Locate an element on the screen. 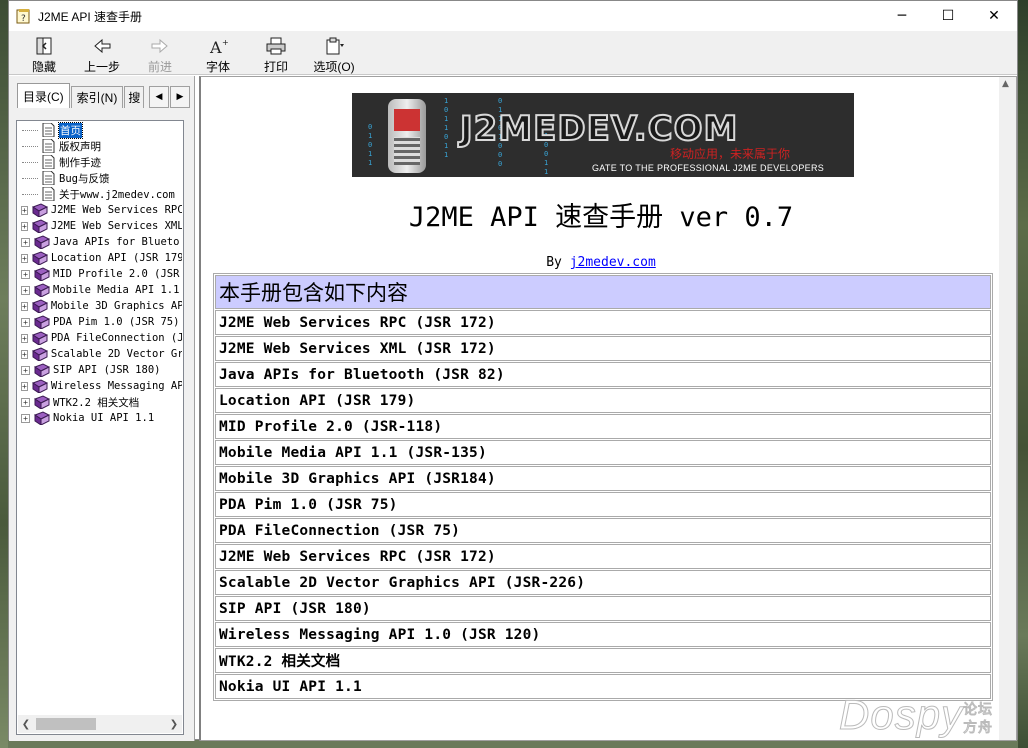  table-row: WTK2.2 相关文档 is located at coordinates (603, 660).